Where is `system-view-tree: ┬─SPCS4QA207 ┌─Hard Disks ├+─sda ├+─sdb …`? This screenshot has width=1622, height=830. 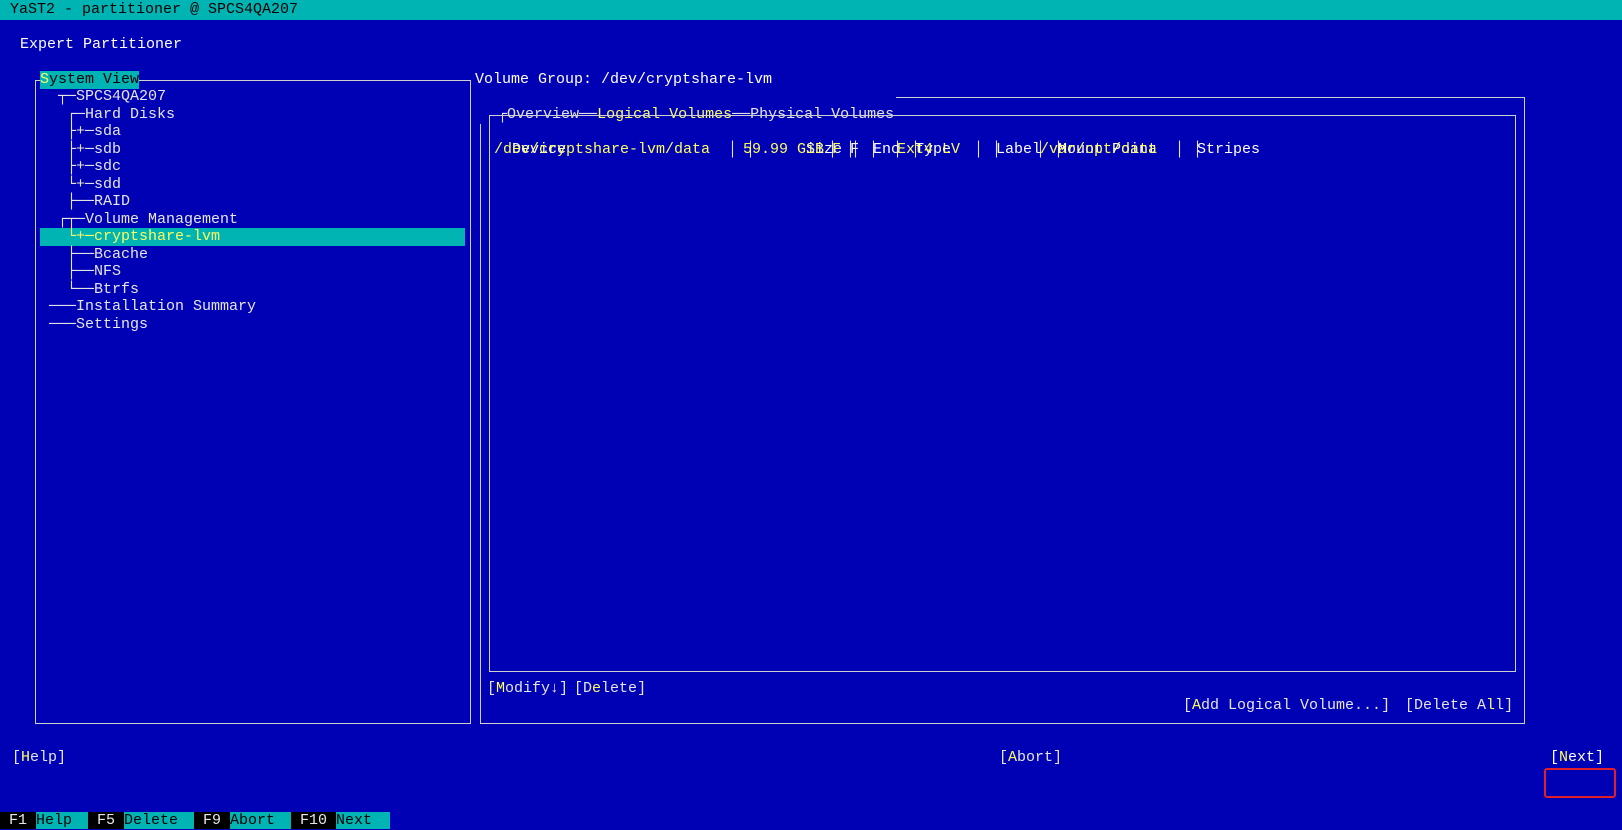
system-view-tree: ┬─SPCS4QA207 ┌─Hard Disks ├+─sda ├+─sdb … is located at coordinates (252, 210).